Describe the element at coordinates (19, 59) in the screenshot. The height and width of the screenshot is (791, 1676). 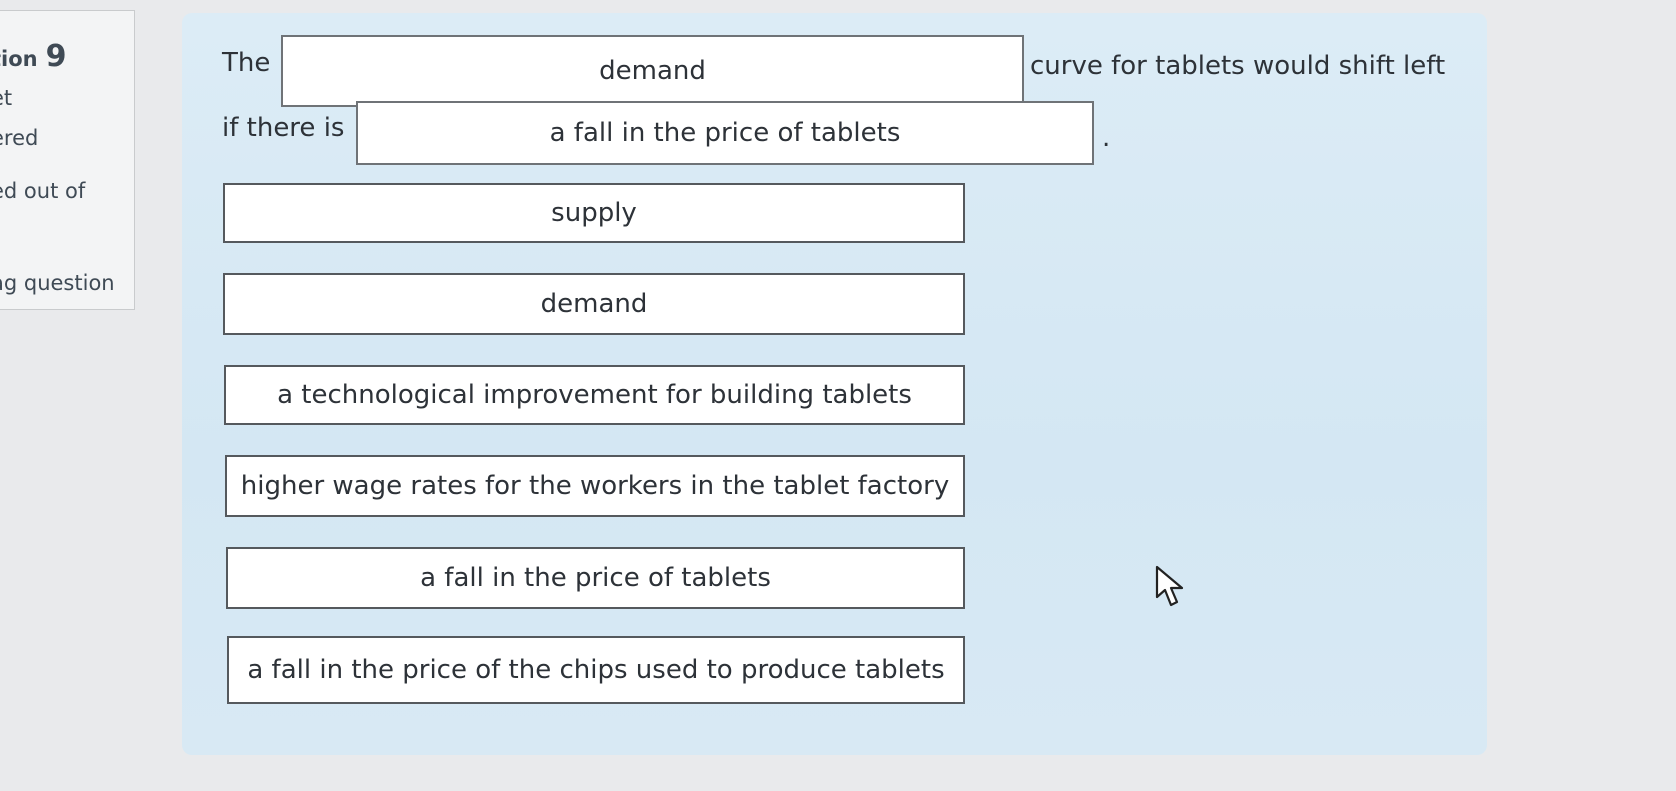
I see `question-label: tion` at that location.